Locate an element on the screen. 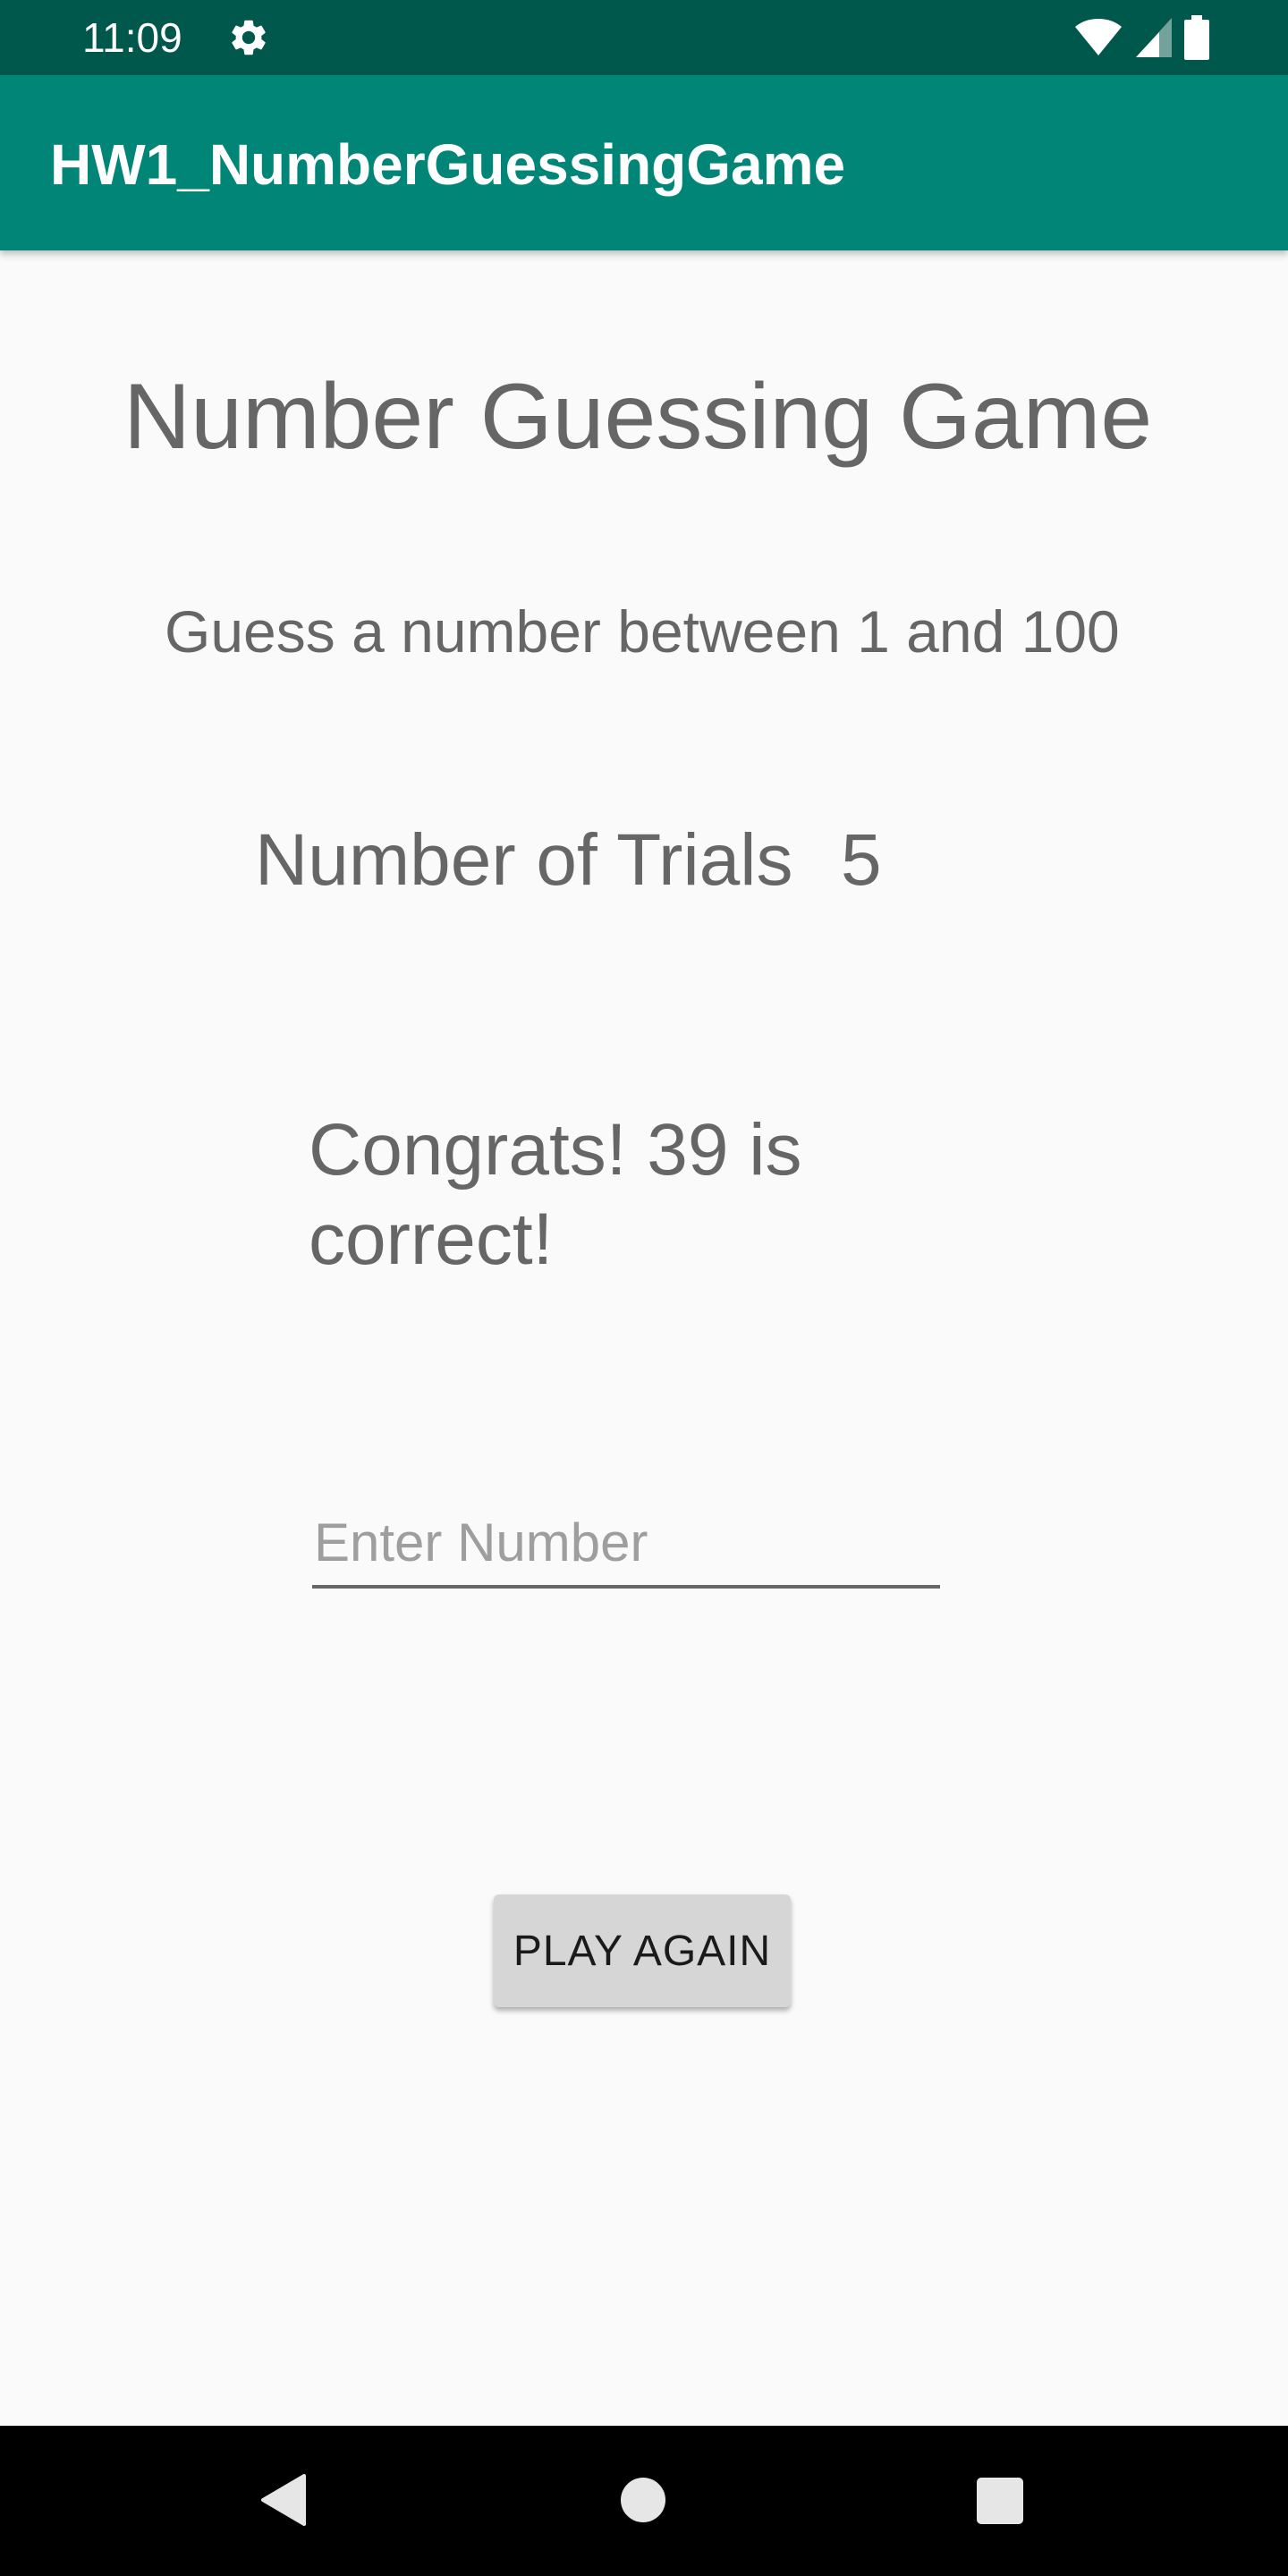 The height and width of the screenshot is (2576, 1288). home-icon is located at coordinates (643, 2500).